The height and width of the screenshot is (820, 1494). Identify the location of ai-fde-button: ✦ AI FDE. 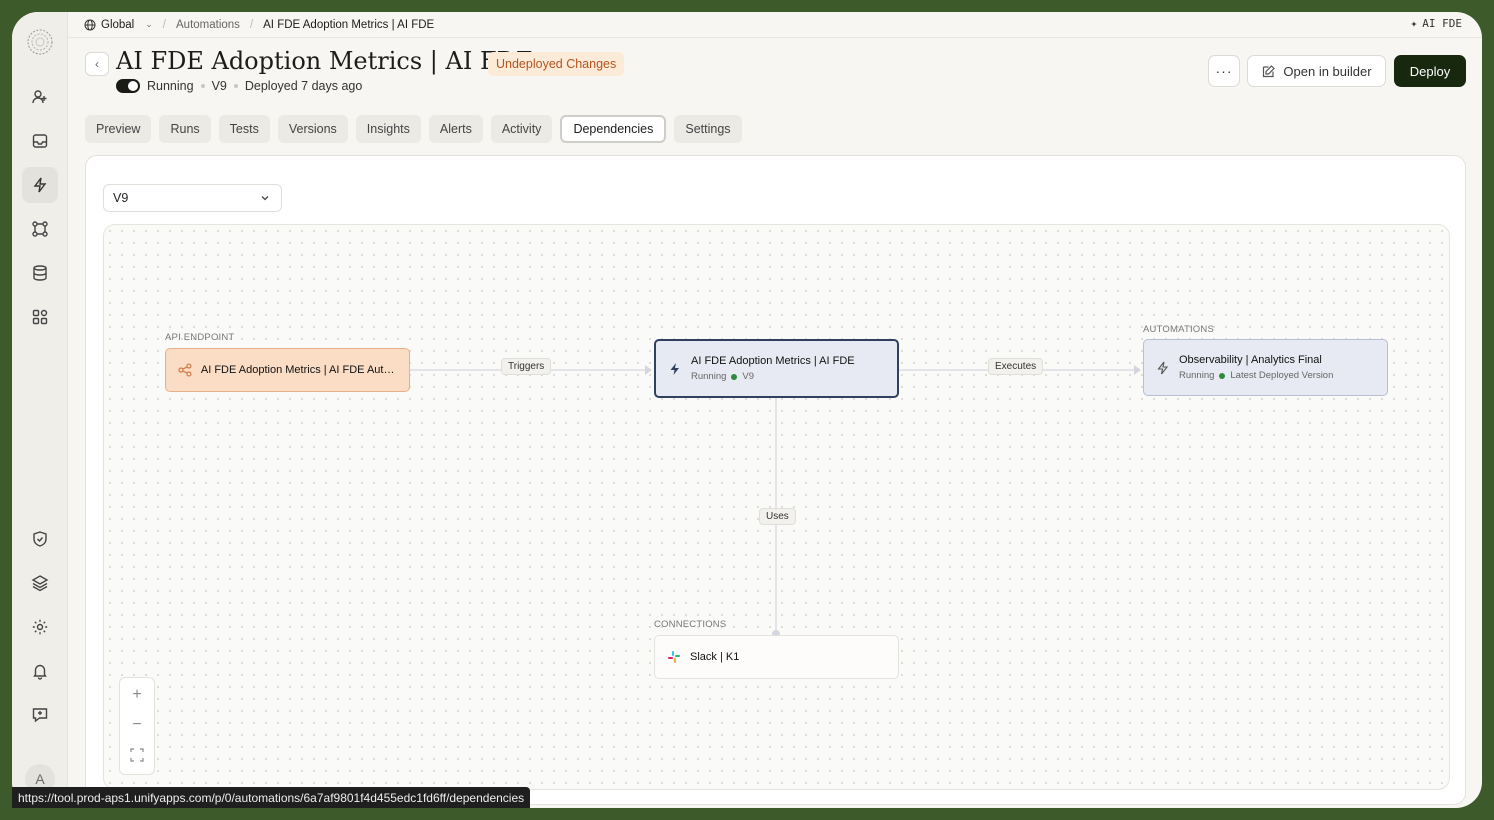
(1436, 23).